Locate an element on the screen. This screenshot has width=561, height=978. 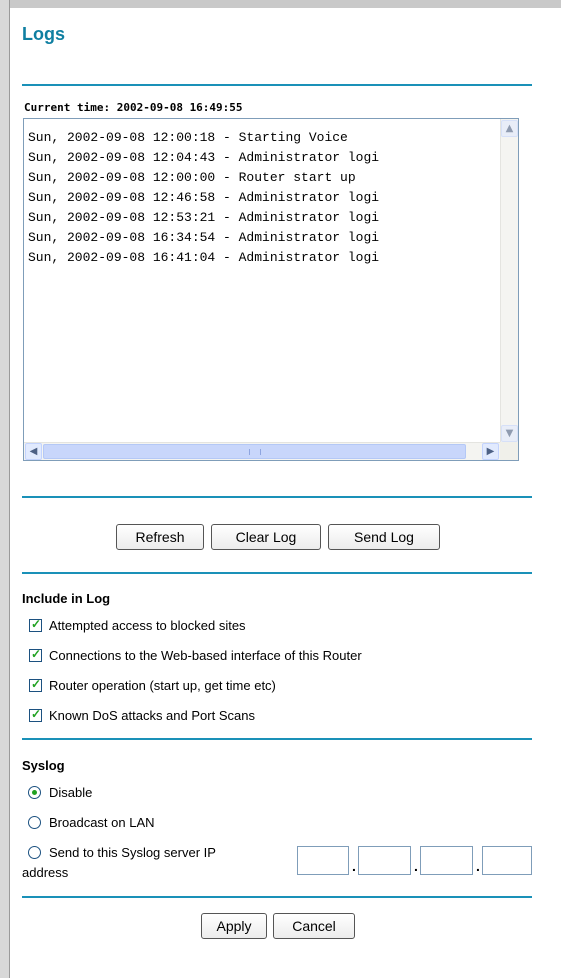
scroll-up-icon: ▲ is located at coordinates (509, 128).